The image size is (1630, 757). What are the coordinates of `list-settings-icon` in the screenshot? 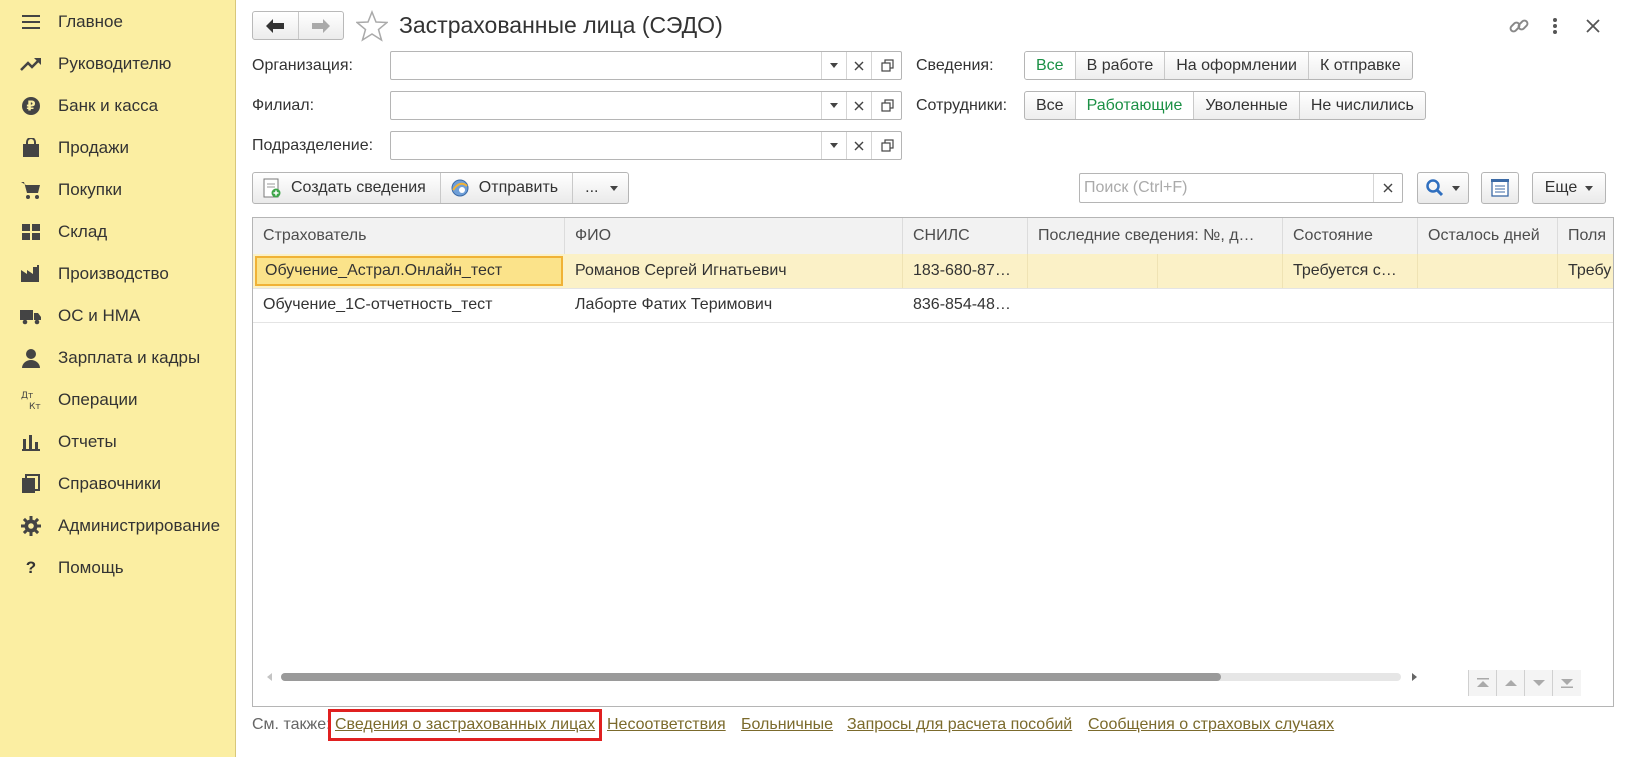 It's located at (1500, 188).